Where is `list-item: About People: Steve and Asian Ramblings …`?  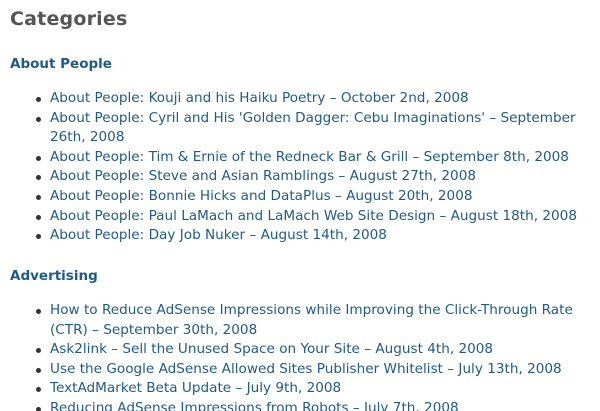
list-item: About People: Steve and Asian Ramblings … is located at coordinates (300, 177).